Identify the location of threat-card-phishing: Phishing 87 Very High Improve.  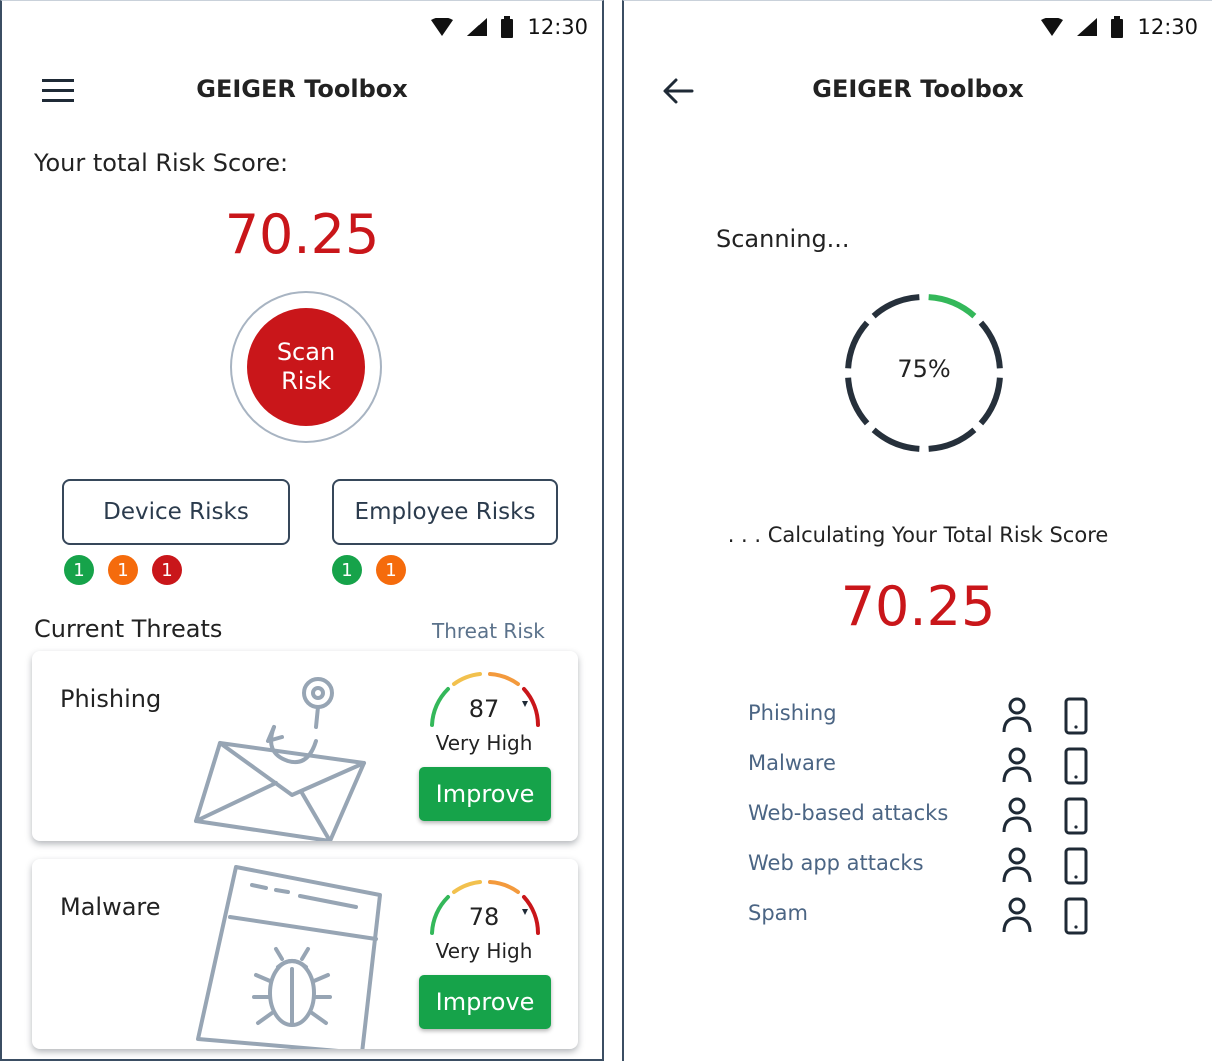
(305, 746).